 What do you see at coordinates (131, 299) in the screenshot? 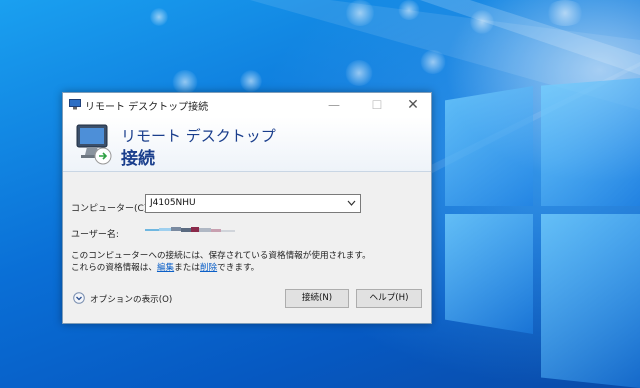
I see `show-options-label: オプションの表示(O)` at bounding box center [131, 299].